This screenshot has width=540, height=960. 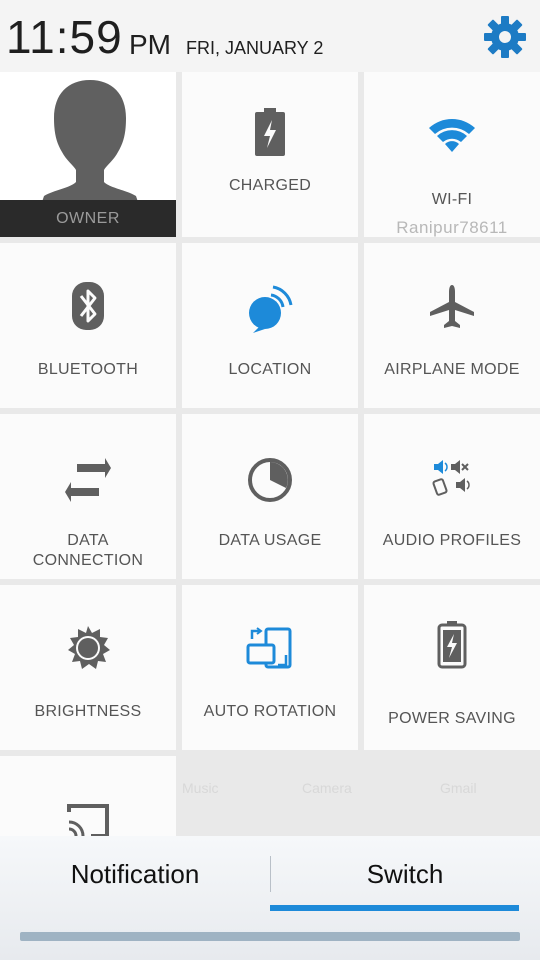 I want to click on tile-data-connection-label-1: DATA, so click(x=88, y=540).